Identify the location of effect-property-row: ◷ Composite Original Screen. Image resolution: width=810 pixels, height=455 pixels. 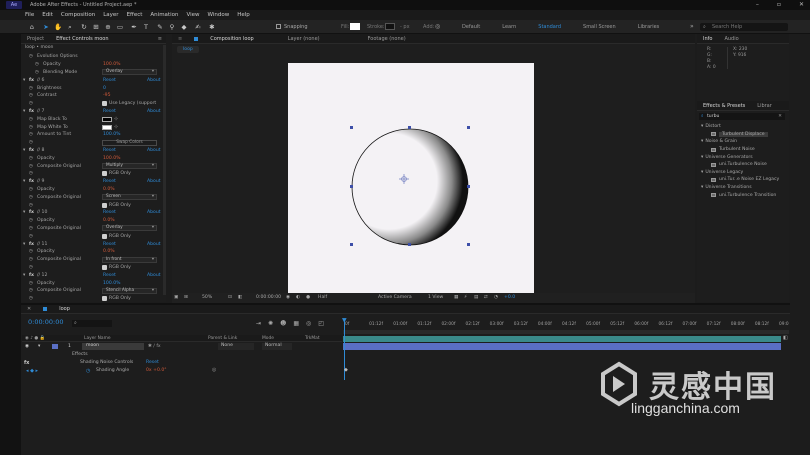
(93, 197).